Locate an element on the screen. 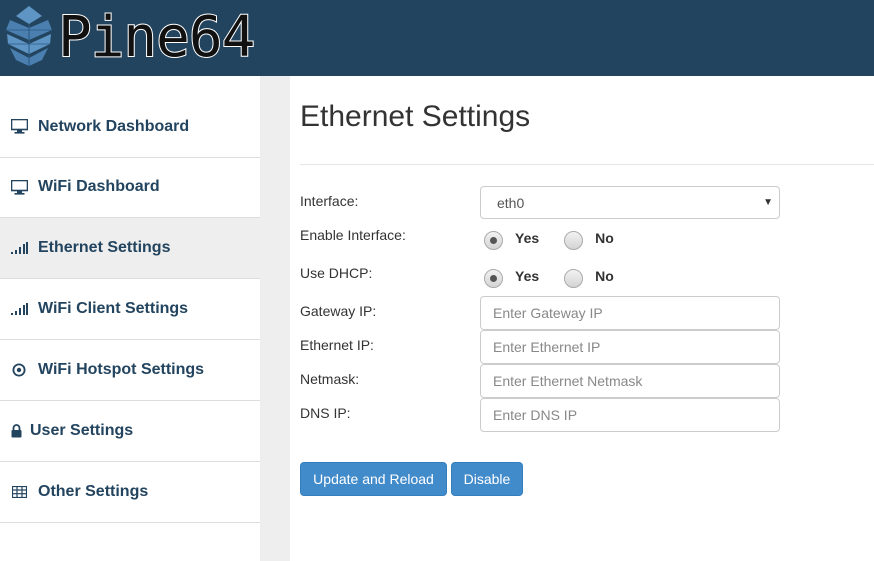 The width and height of the screenshot is (874, 561). enable-interface-label: Enable Interface: is located at coordinates (353, 235).